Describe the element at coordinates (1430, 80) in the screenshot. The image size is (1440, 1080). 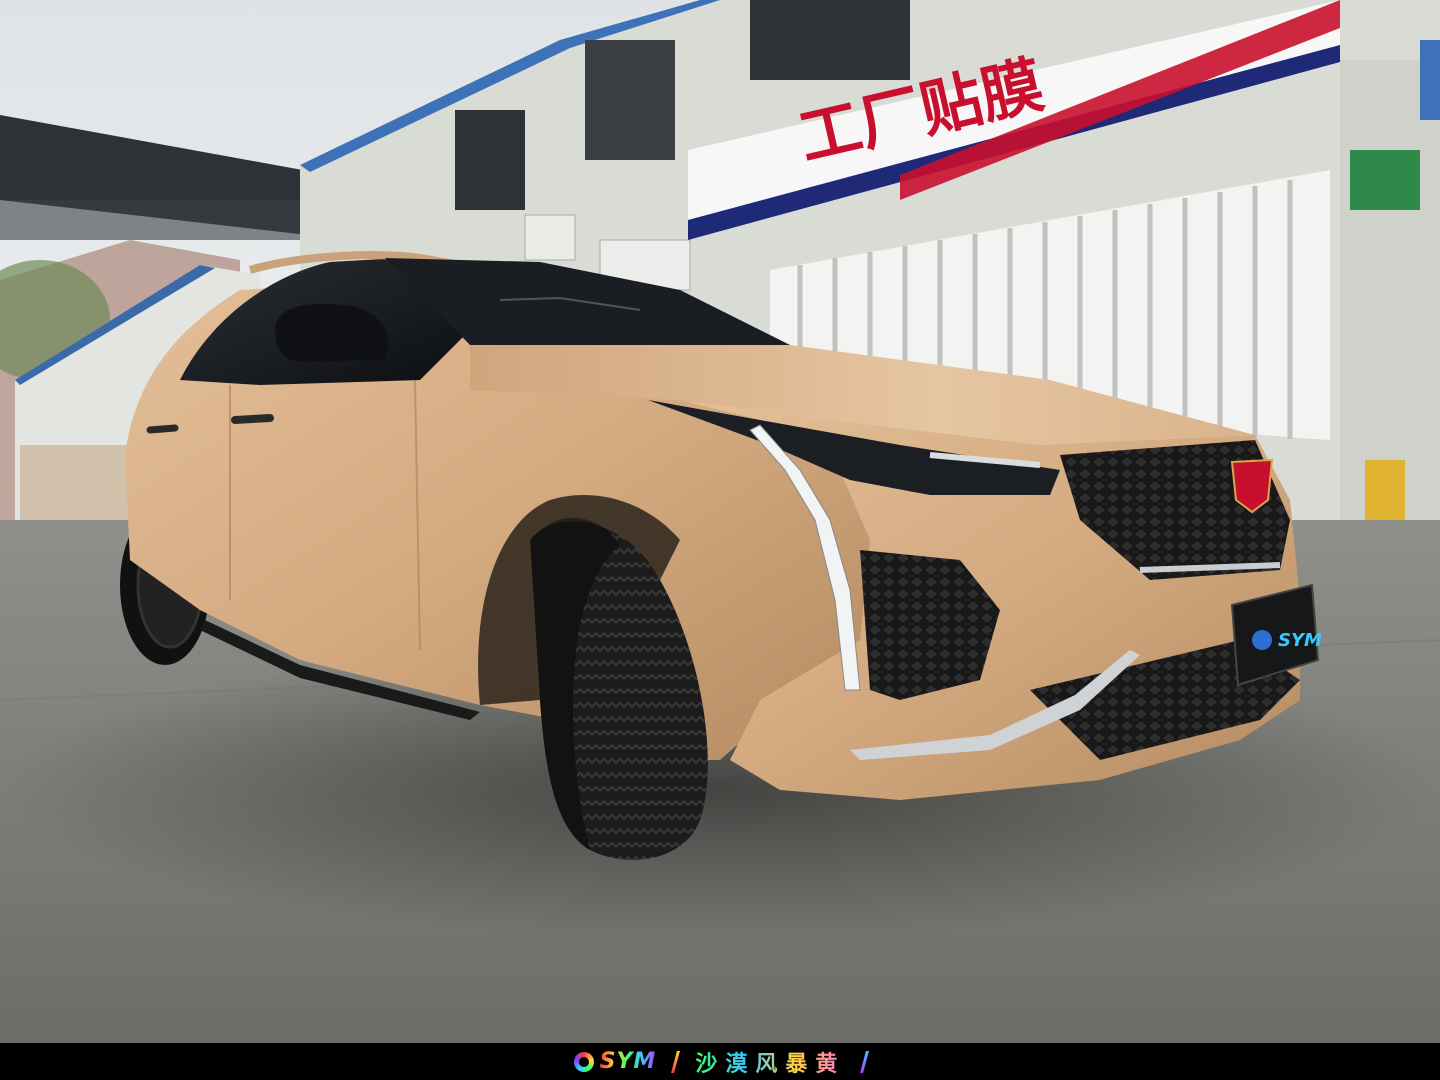
I see `blue-post` at that location.